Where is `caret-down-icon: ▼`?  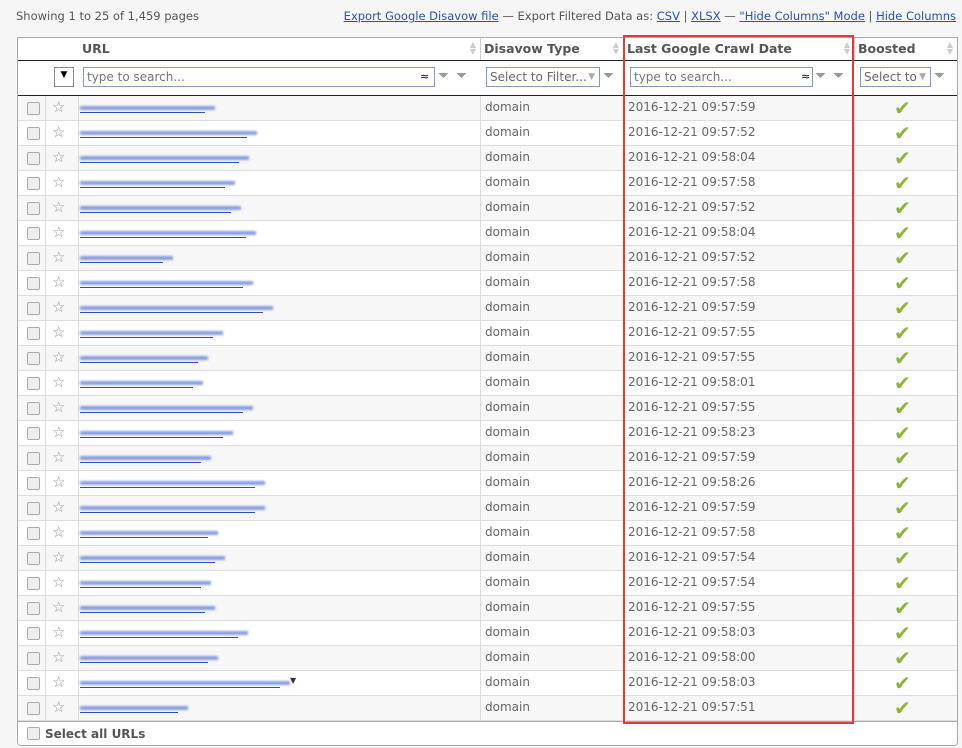
caret-down-icon: ▼ is located at coordinates (293, 680).